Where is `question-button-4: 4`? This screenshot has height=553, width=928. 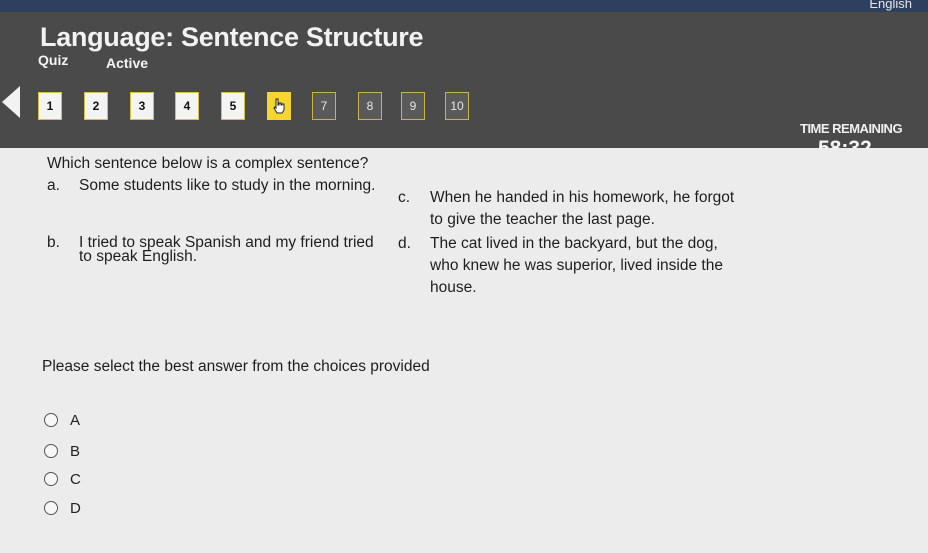 question-button-4: 4 is located at coordinates (187, 106).